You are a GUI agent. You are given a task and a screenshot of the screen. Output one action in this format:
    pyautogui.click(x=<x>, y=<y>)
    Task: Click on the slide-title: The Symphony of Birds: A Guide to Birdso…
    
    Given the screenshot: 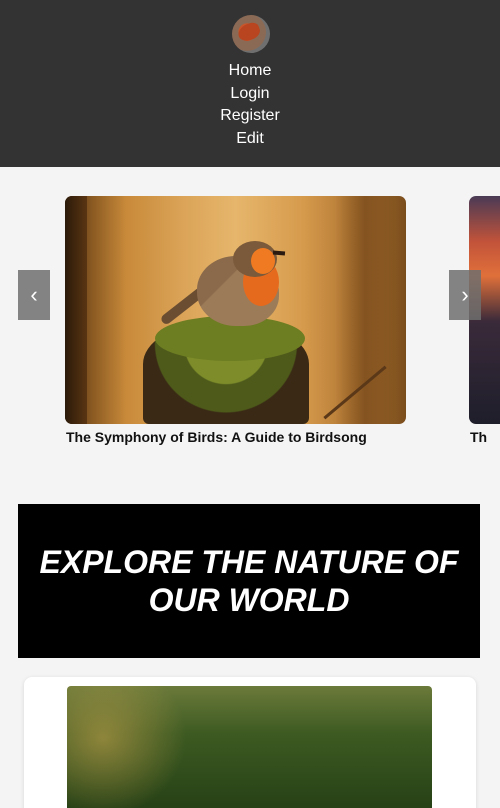 What is the action you would take?
    pyautogui.click(x=246, y=437)
    